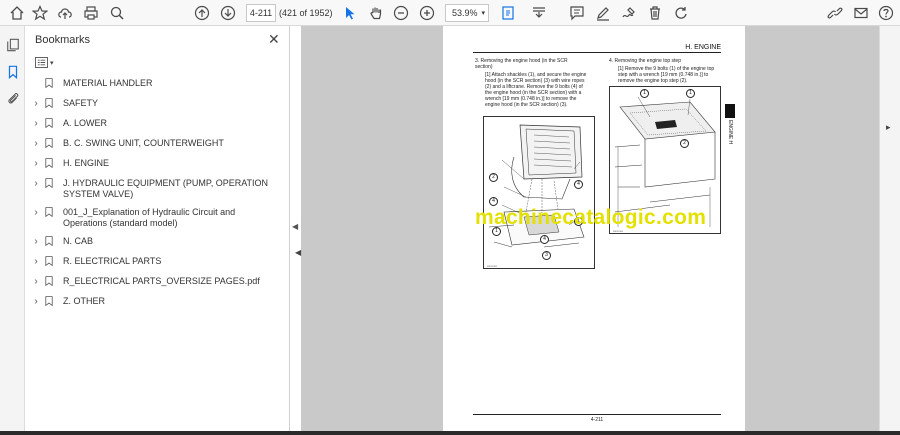 The width and height of the screenshot is (900, 435). I want to click on page-down-icon, so click(228, 13).